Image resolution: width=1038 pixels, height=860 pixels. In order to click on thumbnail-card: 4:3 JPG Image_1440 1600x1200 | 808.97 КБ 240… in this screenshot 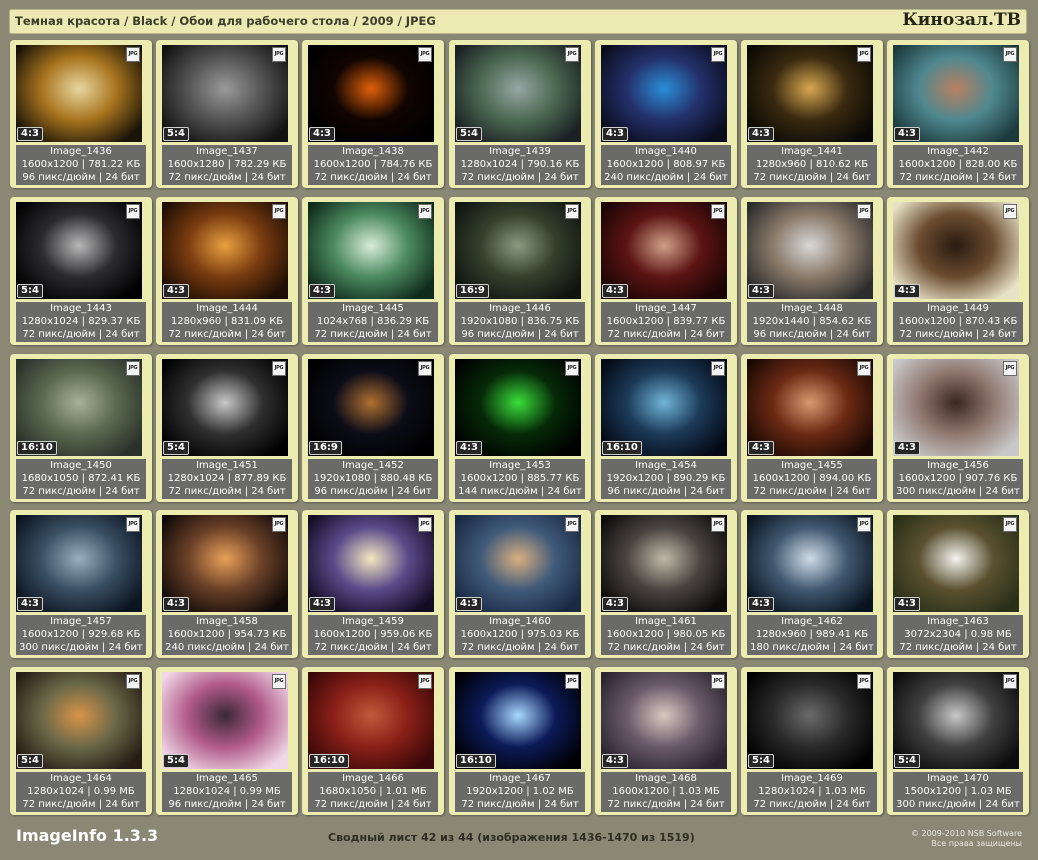, I will do `click(666, 114)`.